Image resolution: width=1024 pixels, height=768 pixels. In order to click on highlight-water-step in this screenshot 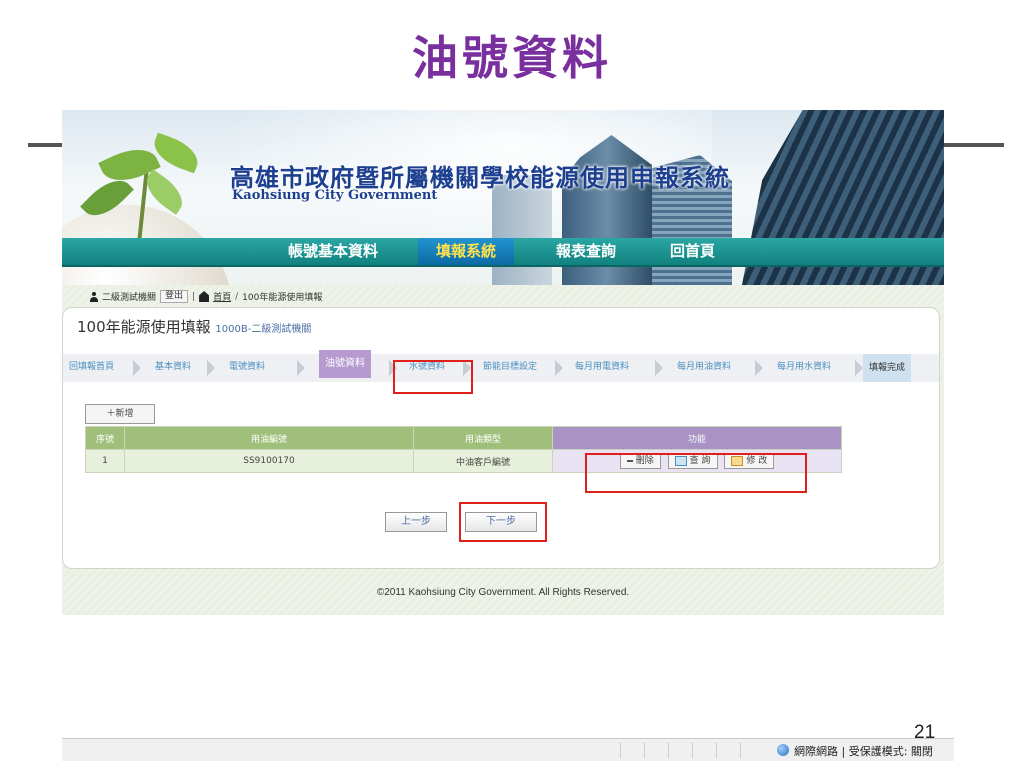, I will do `click(433, 377)`.